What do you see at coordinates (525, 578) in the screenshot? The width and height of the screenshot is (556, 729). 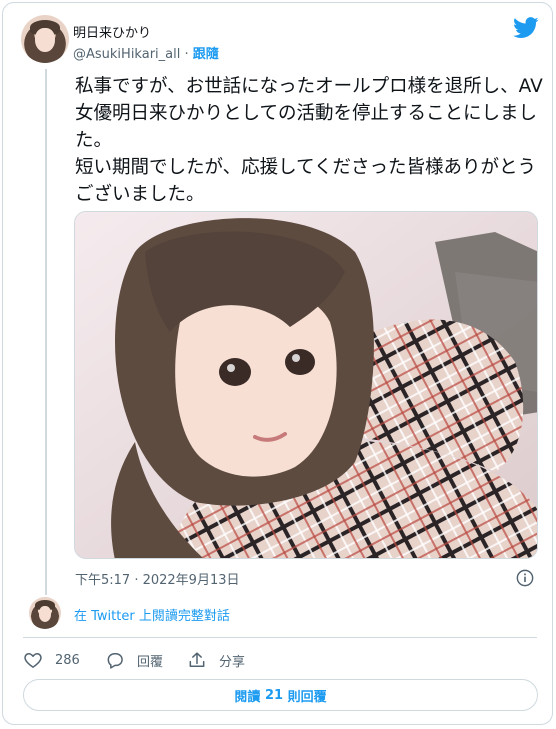 I see `info-icon` at bounding box center [525, 578].